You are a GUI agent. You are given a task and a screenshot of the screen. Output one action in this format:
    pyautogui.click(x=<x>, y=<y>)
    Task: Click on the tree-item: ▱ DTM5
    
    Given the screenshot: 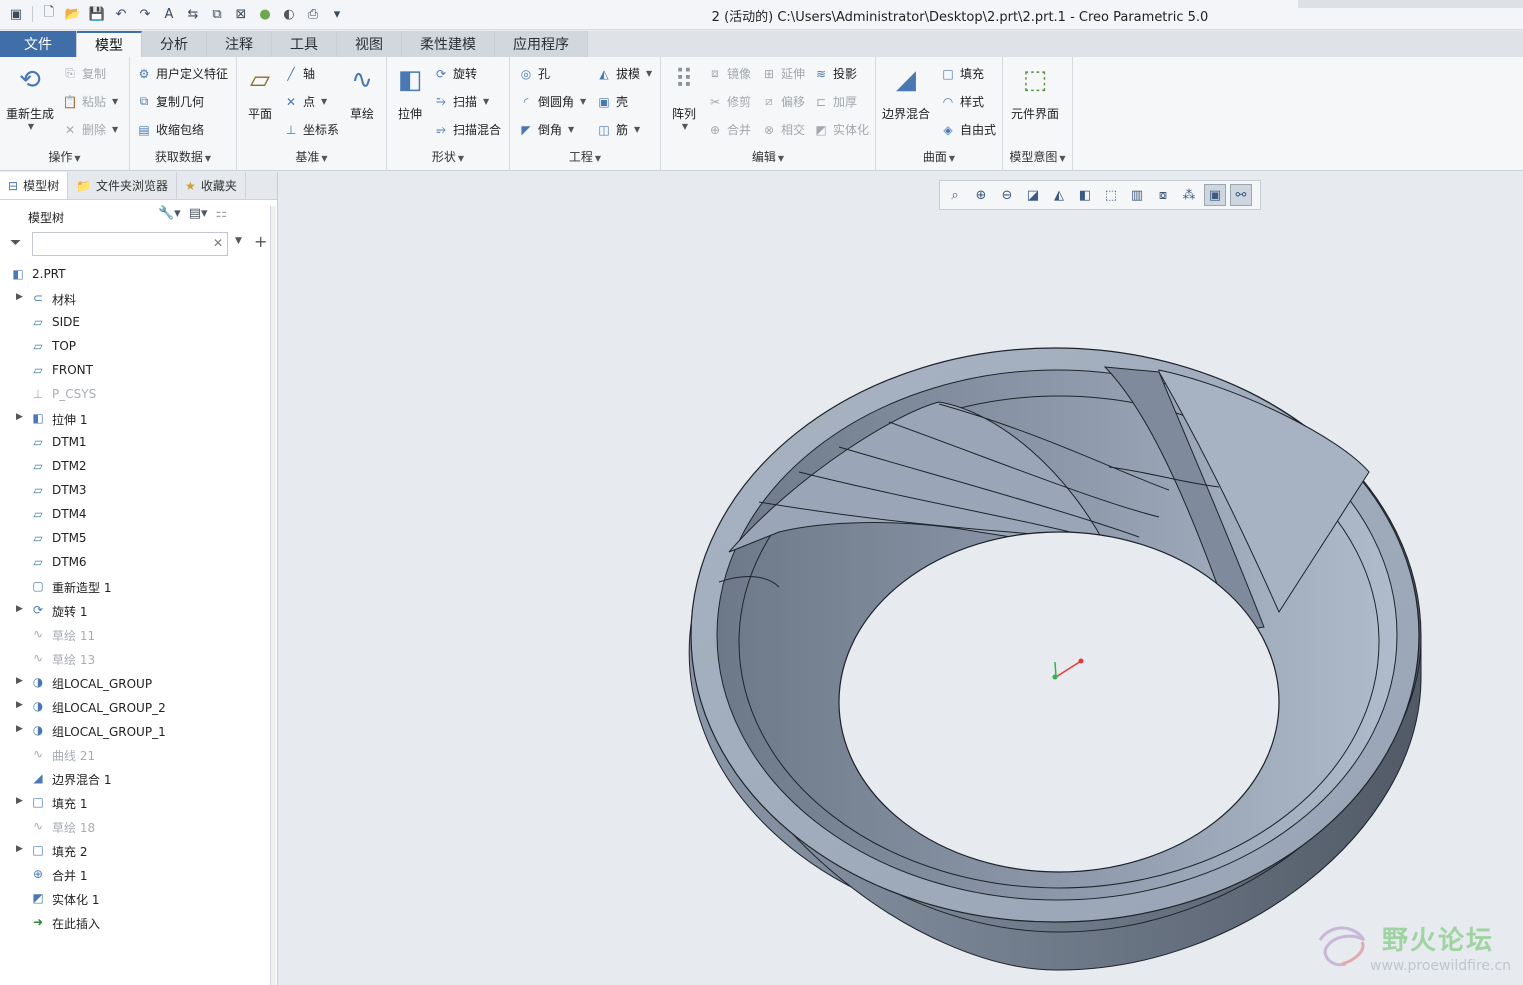 What is the action you would take?
    pyautogui.click(x=135, y=538)
    